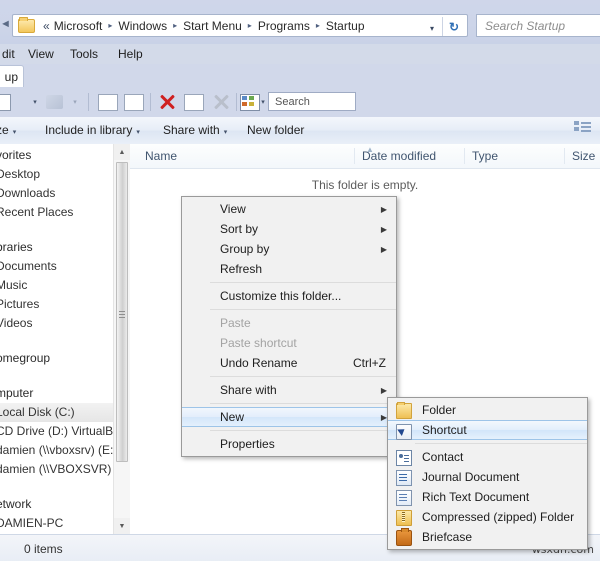 The width and height of the screenshot is (600, 561). Describe the element at coordinates (585, 130) in the screenshot. I see `change-view-button` at that location.